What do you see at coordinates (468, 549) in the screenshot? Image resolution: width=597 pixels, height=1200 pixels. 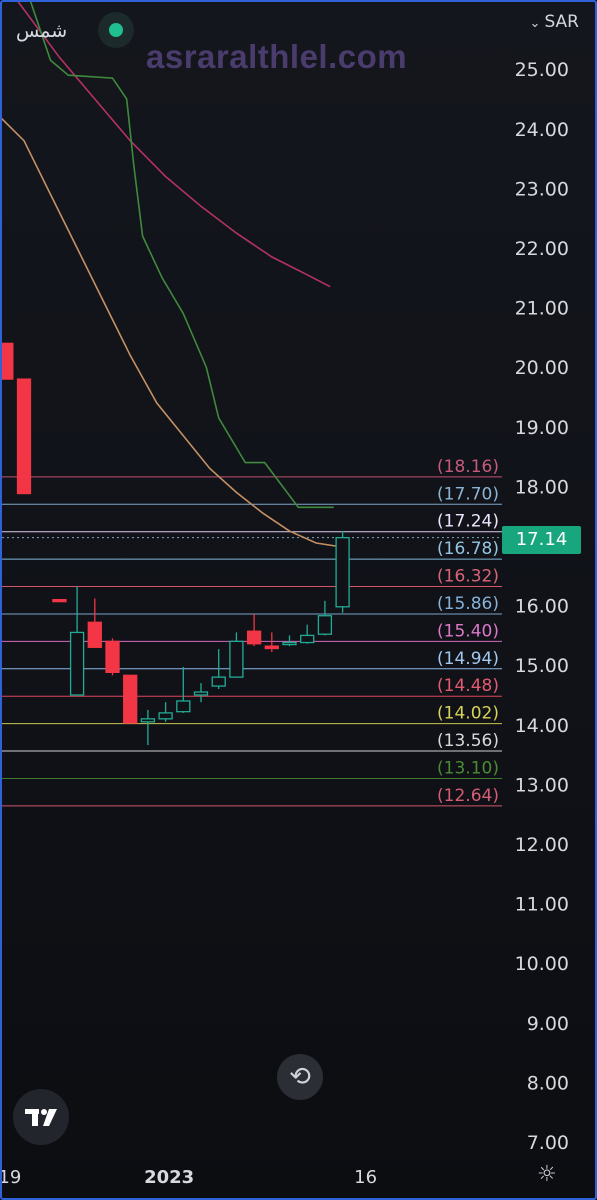 I see `level-label: (16.78)` at bounding box center [468, 549].